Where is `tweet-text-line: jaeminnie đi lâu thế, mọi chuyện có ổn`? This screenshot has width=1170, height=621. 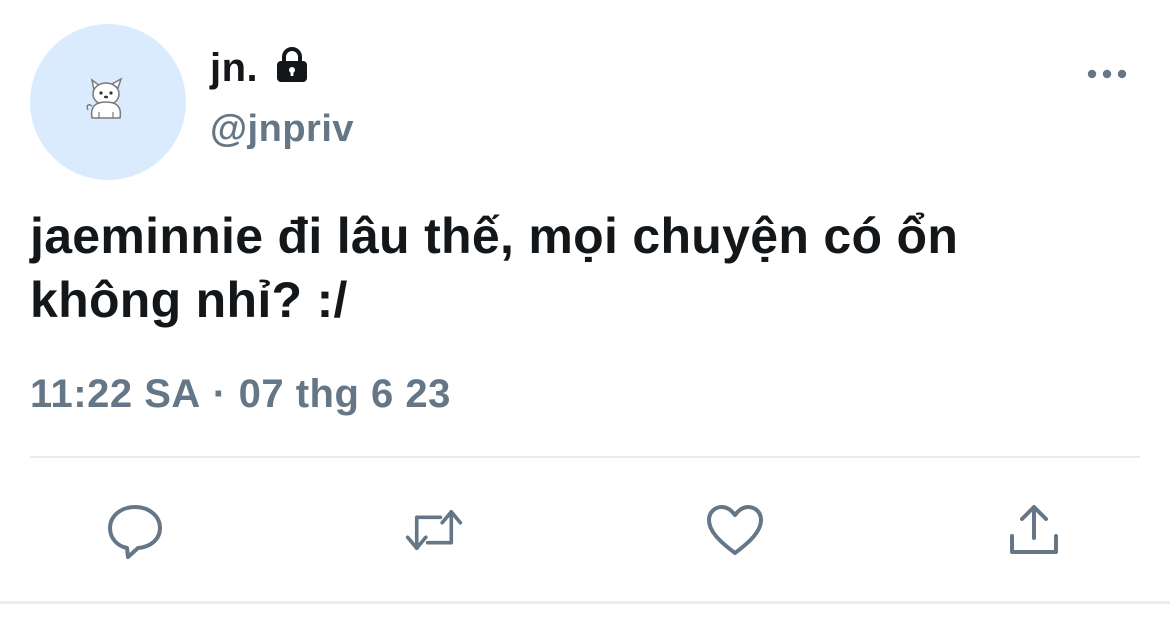 tweet-text-line: jaeminnie đi lâu thế, mọi chuyện có ổn is located at coordinates (494, 236).